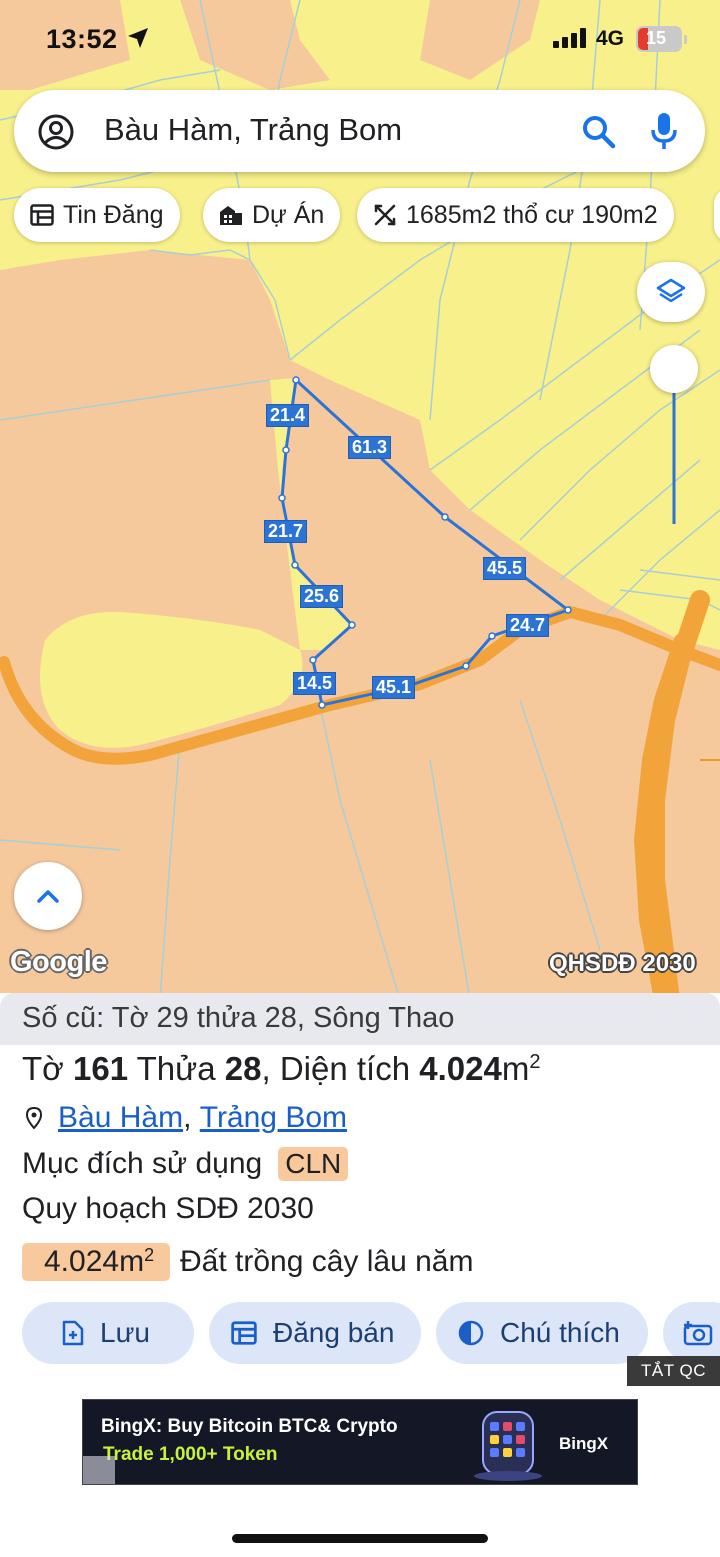 This screenshot has height=1557, width=720. I want to click on photo-button, so click(691, 1333).